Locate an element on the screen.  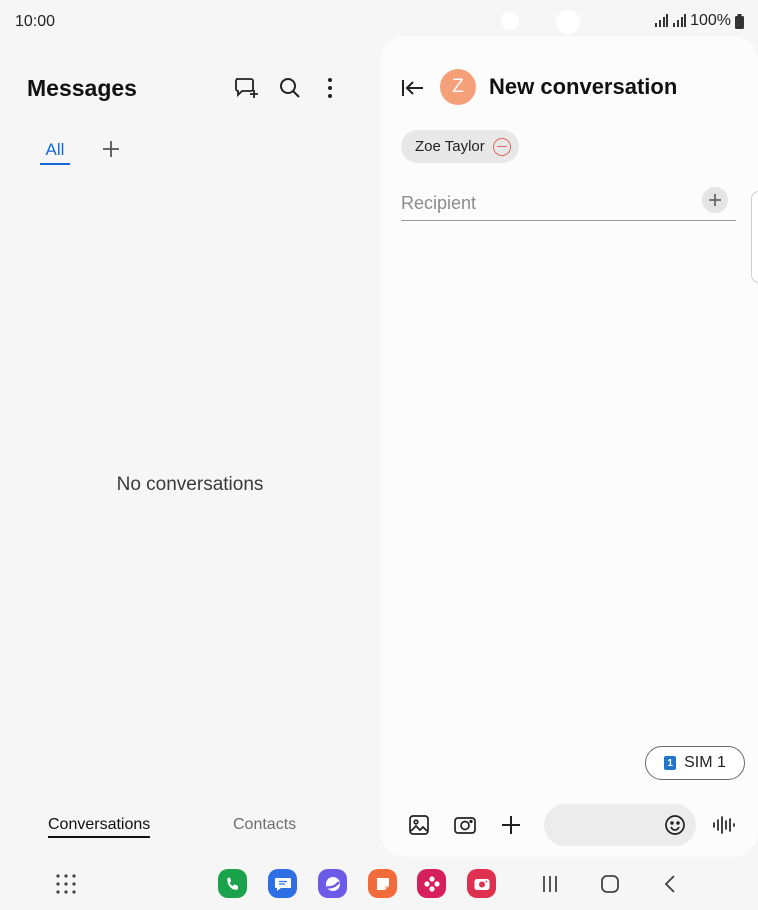
emoji-icon is located at coordinates (675, 825).